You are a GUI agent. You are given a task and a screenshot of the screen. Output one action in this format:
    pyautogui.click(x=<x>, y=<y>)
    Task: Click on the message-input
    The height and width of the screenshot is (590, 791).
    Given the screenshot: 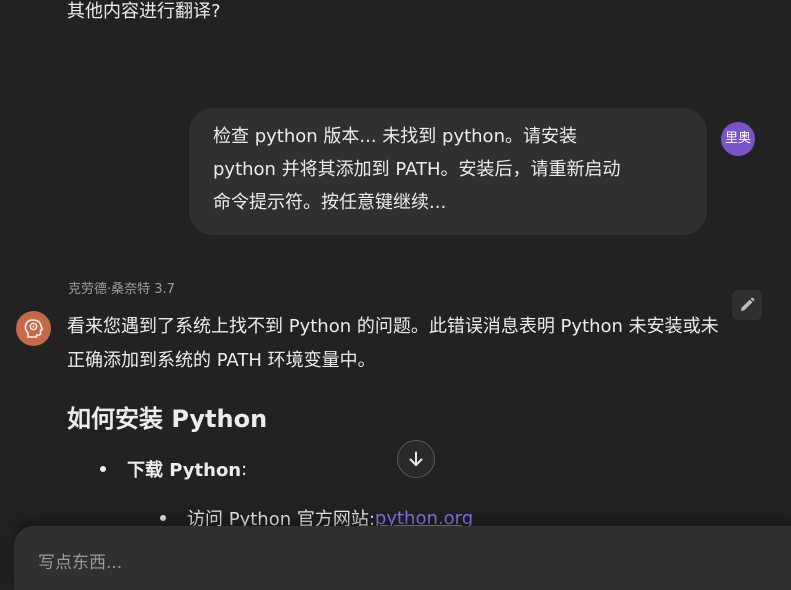 What is the action you would take?
    pyautogui.click(x=398, y=563)
    